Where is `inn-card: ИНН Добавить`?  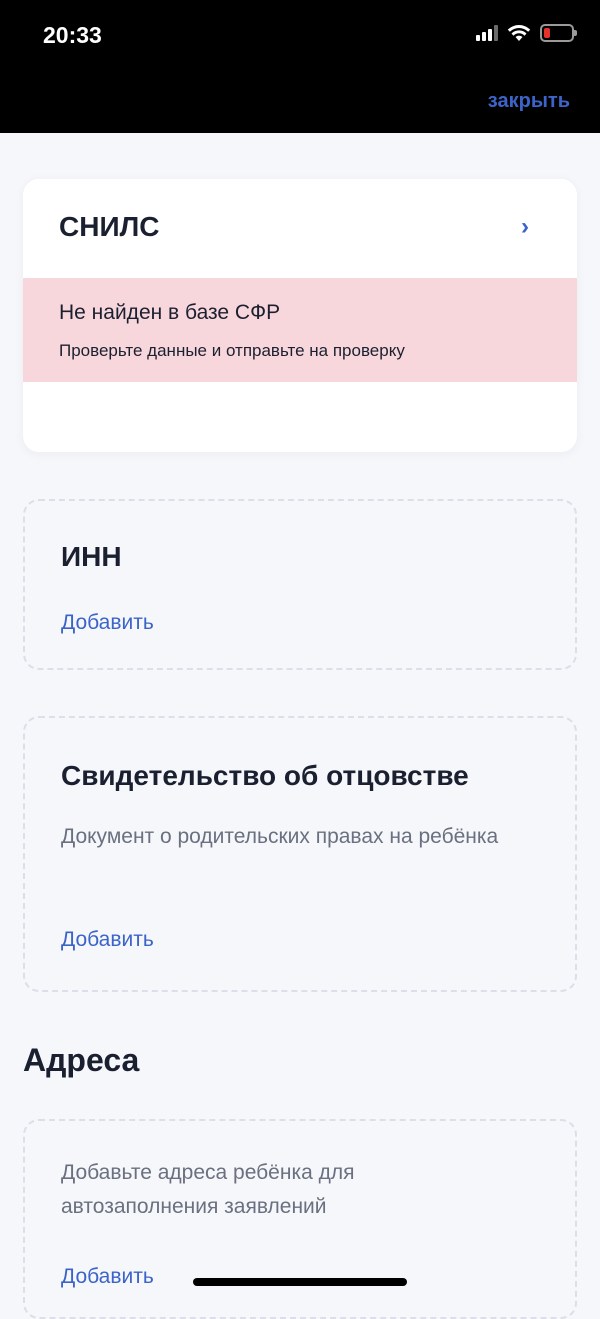 inn-card: ИНН Добавить is located at coordinates (300, 584).